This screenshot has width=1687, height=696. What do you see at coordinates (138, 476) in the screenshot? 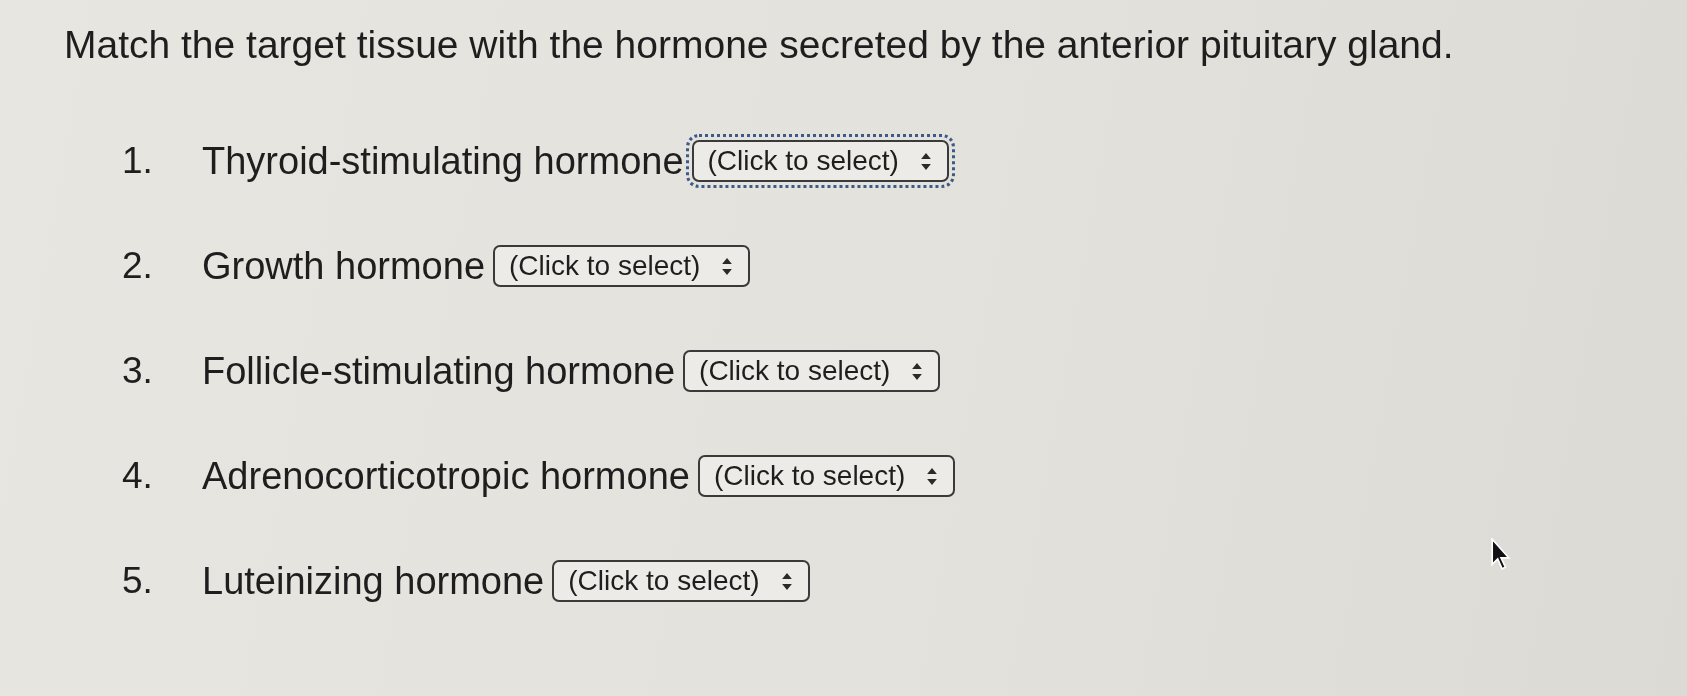
I see `item-number: 4.` at bounding box center [138, 476].